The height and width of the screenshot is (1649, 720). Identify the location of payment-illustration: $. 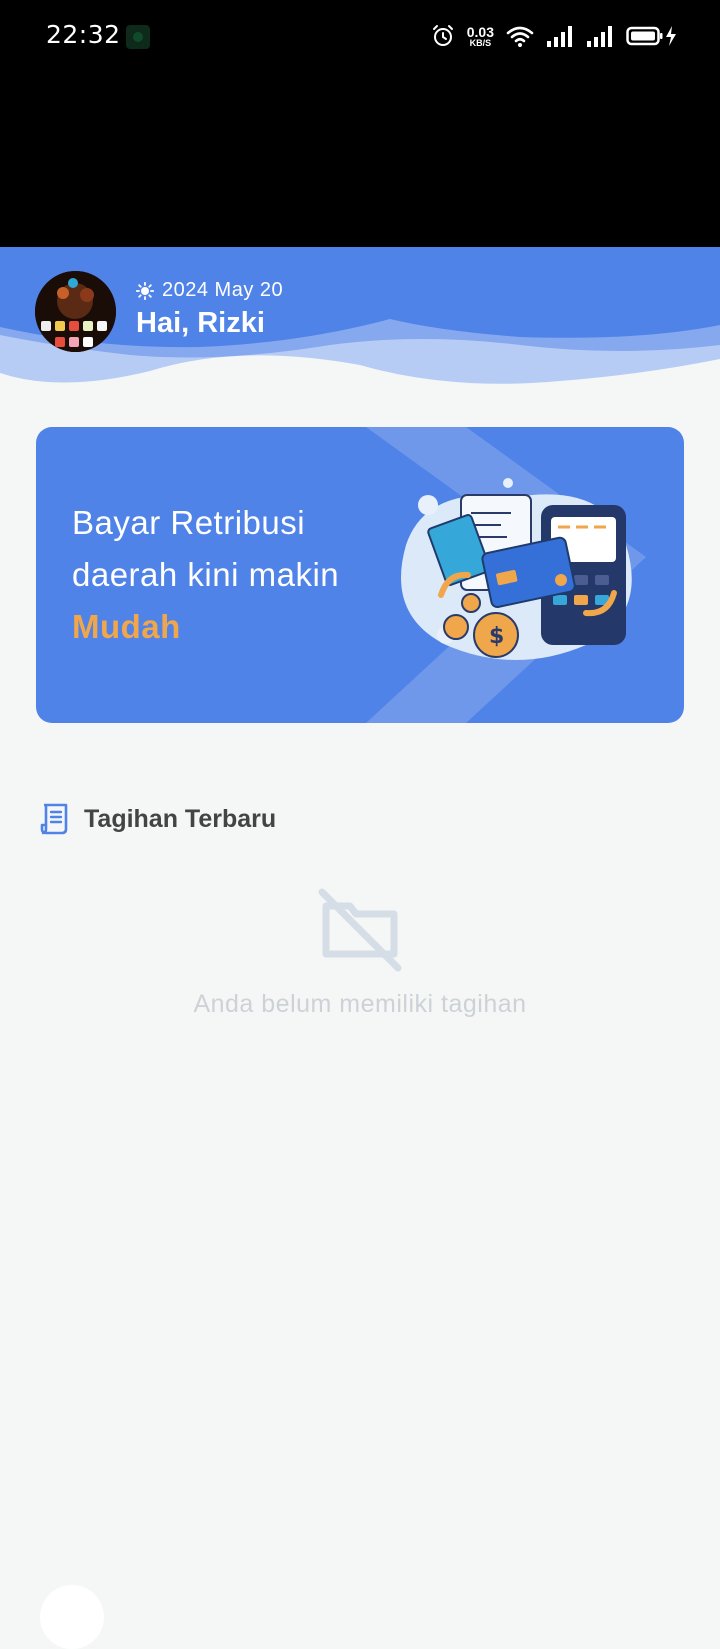
(516, 569).